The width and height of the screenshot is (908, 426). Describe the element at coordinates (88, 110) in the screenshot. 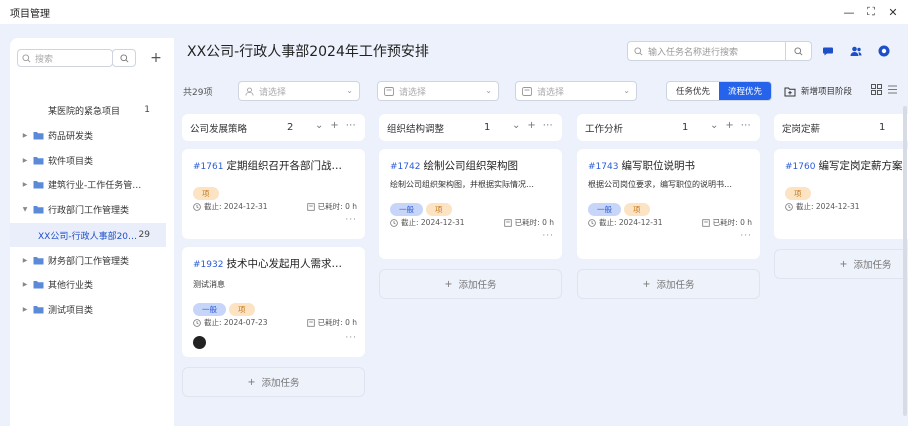

I see `sidebar-item: 某医院的紧急项目 1` at that location.